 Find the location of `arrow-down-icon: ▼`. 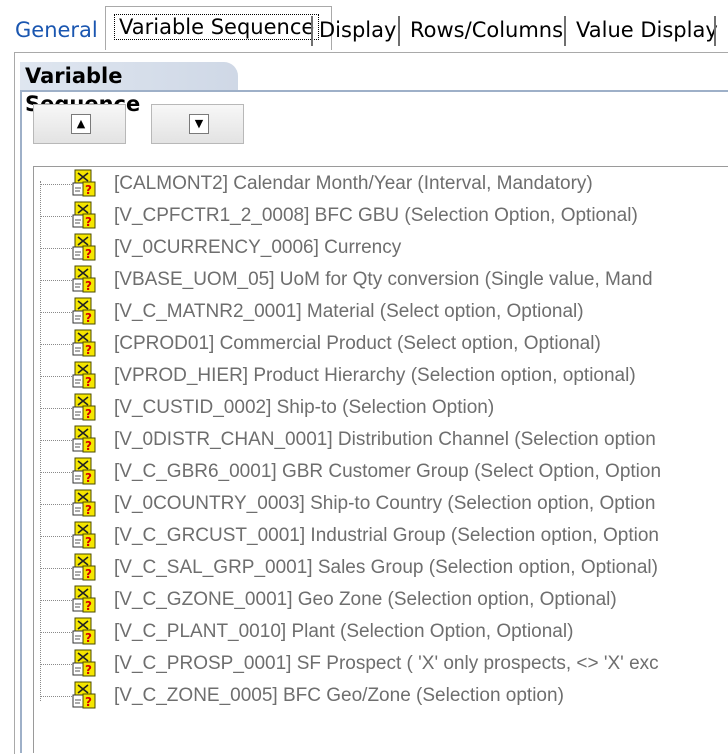

arrow-down-icon: ▼ is located at coordinates (199, 124).